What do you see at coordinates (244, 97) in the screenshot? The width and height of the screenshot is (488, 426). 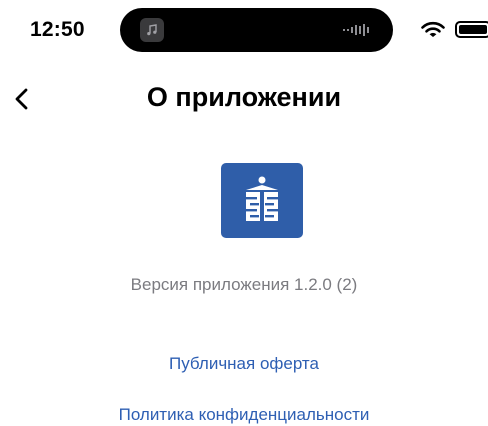 I see `page-title: О приложении` at bounding box center [244, 97].